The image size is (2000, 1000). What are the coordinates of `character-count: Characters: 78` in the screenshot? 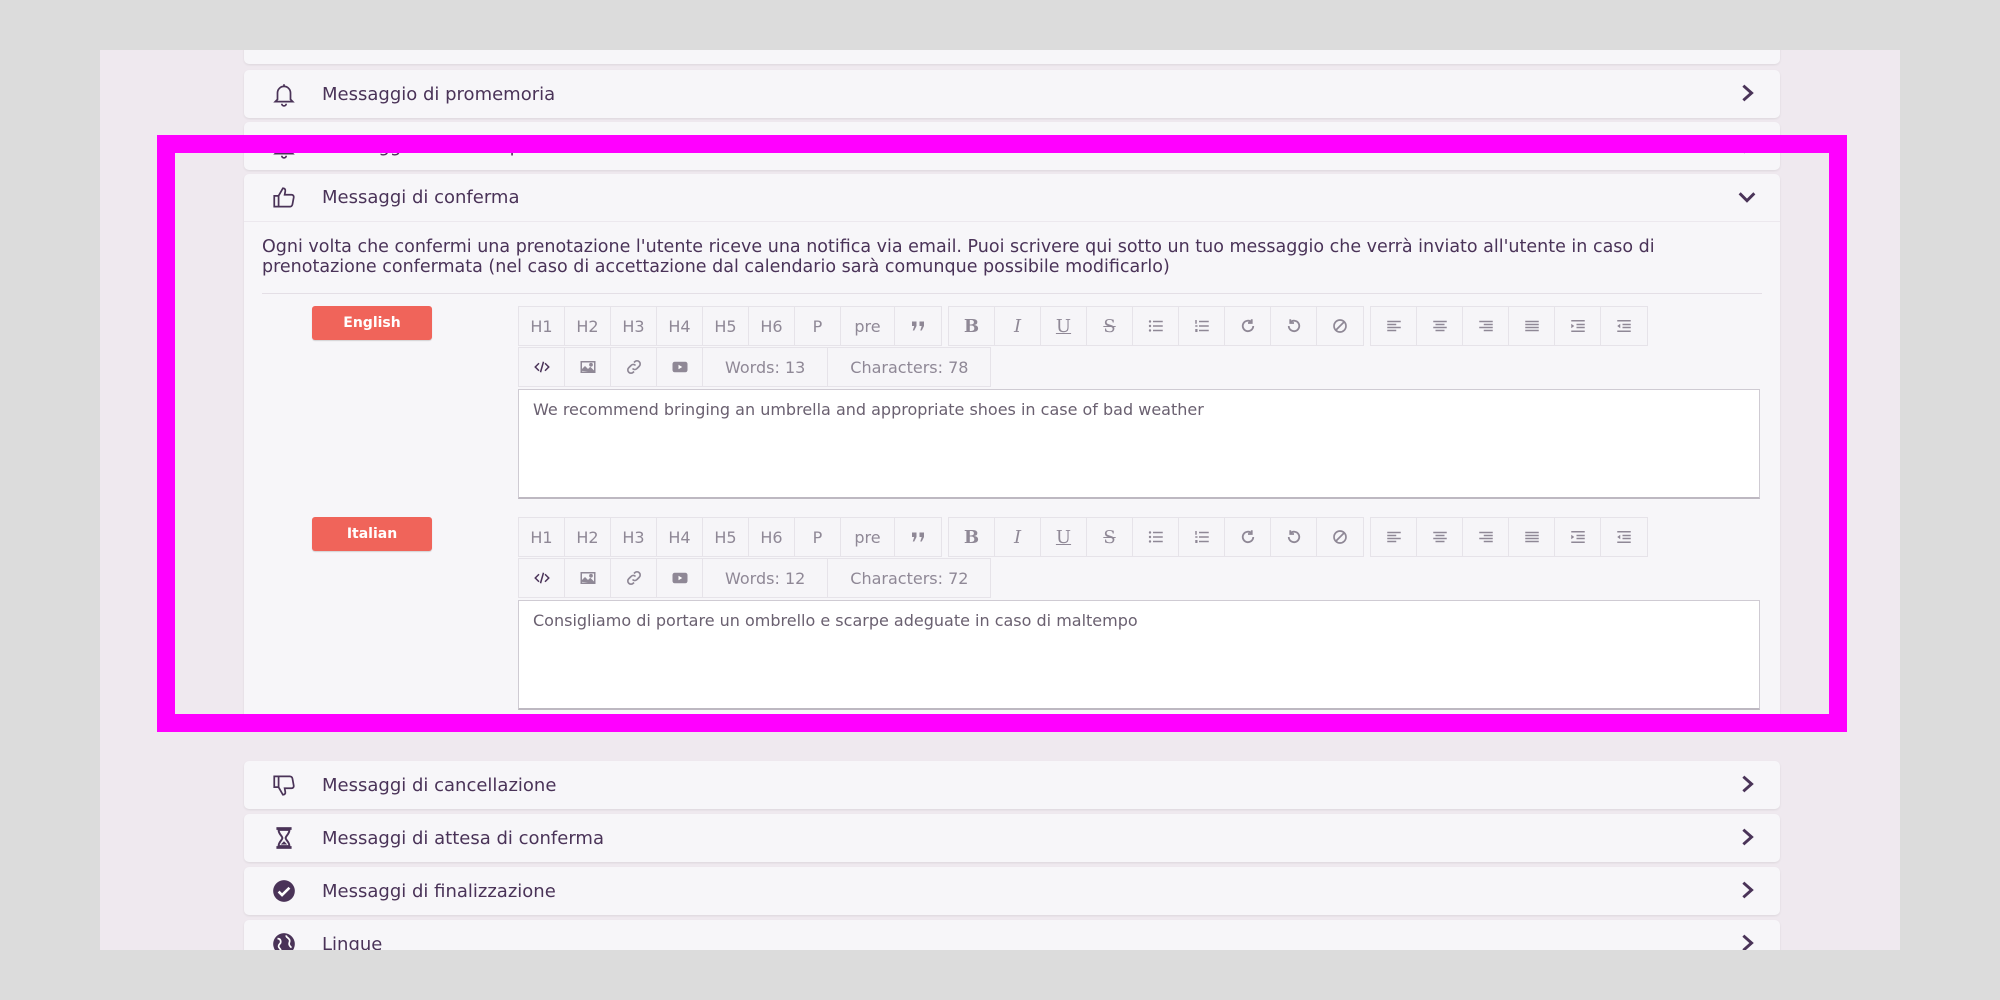 It's located at (909, 367).